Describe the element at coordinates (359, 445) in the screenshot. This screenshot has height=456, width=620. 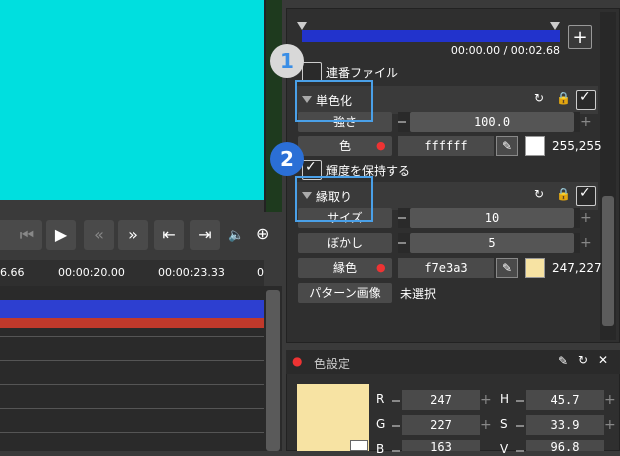
I see `previous-color-swatch` at that location.